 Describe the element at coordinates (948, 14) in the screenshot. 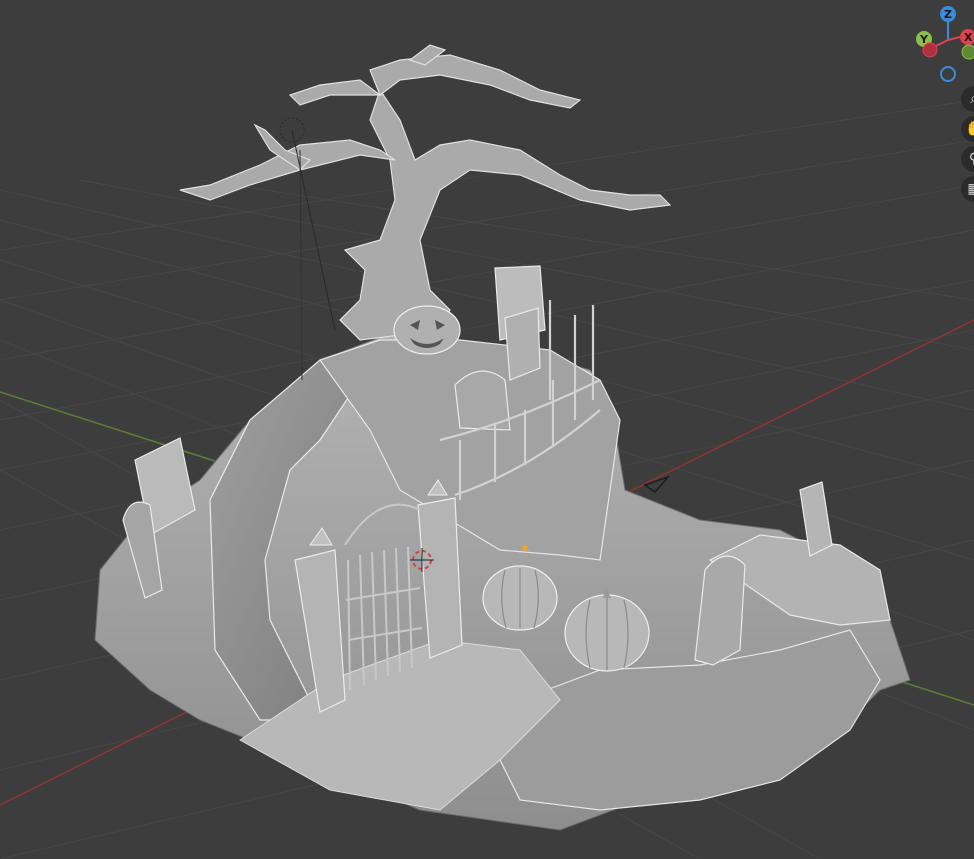

I see `gizmo-z-label: Z` at that location.